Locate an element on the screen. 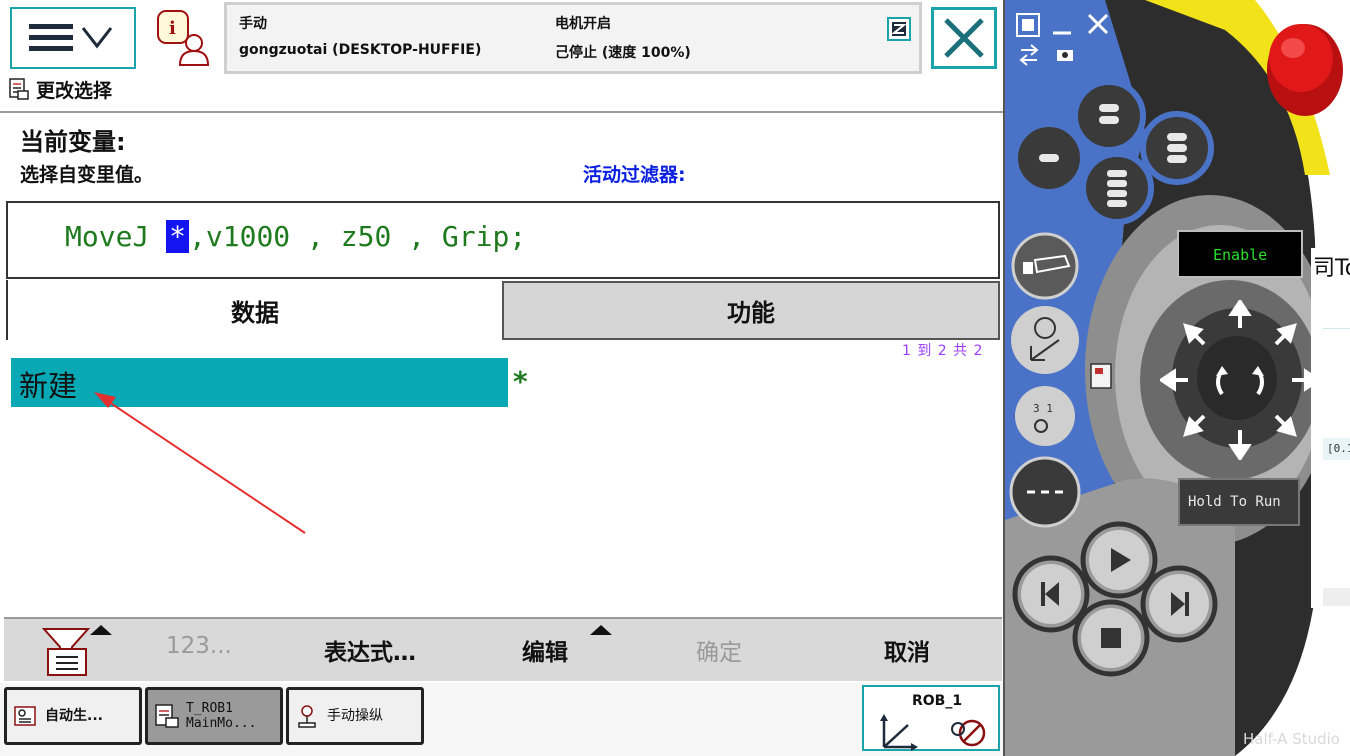  instruction-line: MoveJ * ,v1000 , z50 , Grip; is located at coordinates (295, 236).